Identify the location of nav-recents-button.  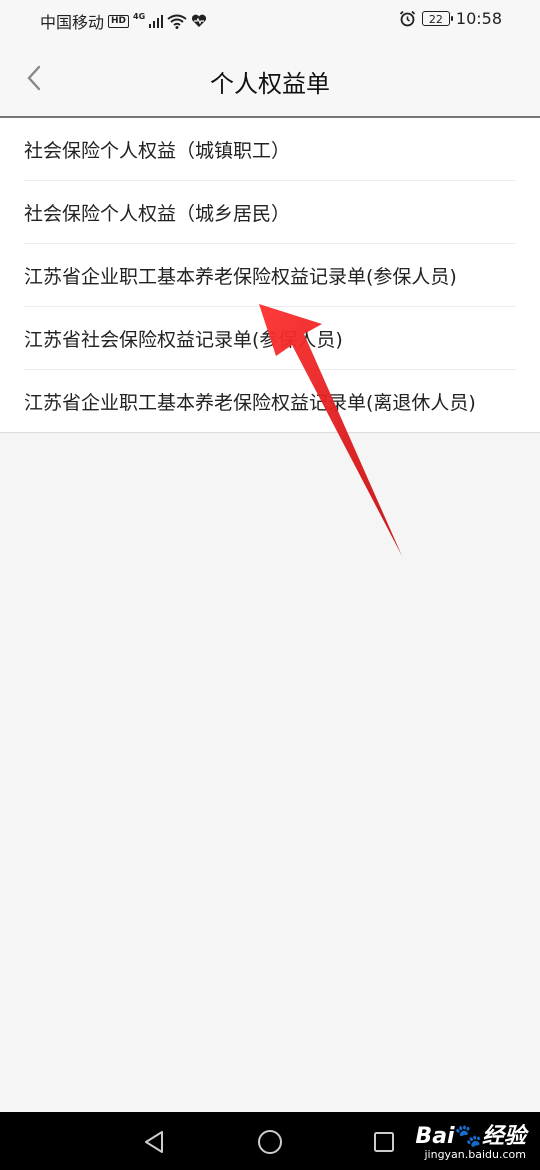
(384, 1142).